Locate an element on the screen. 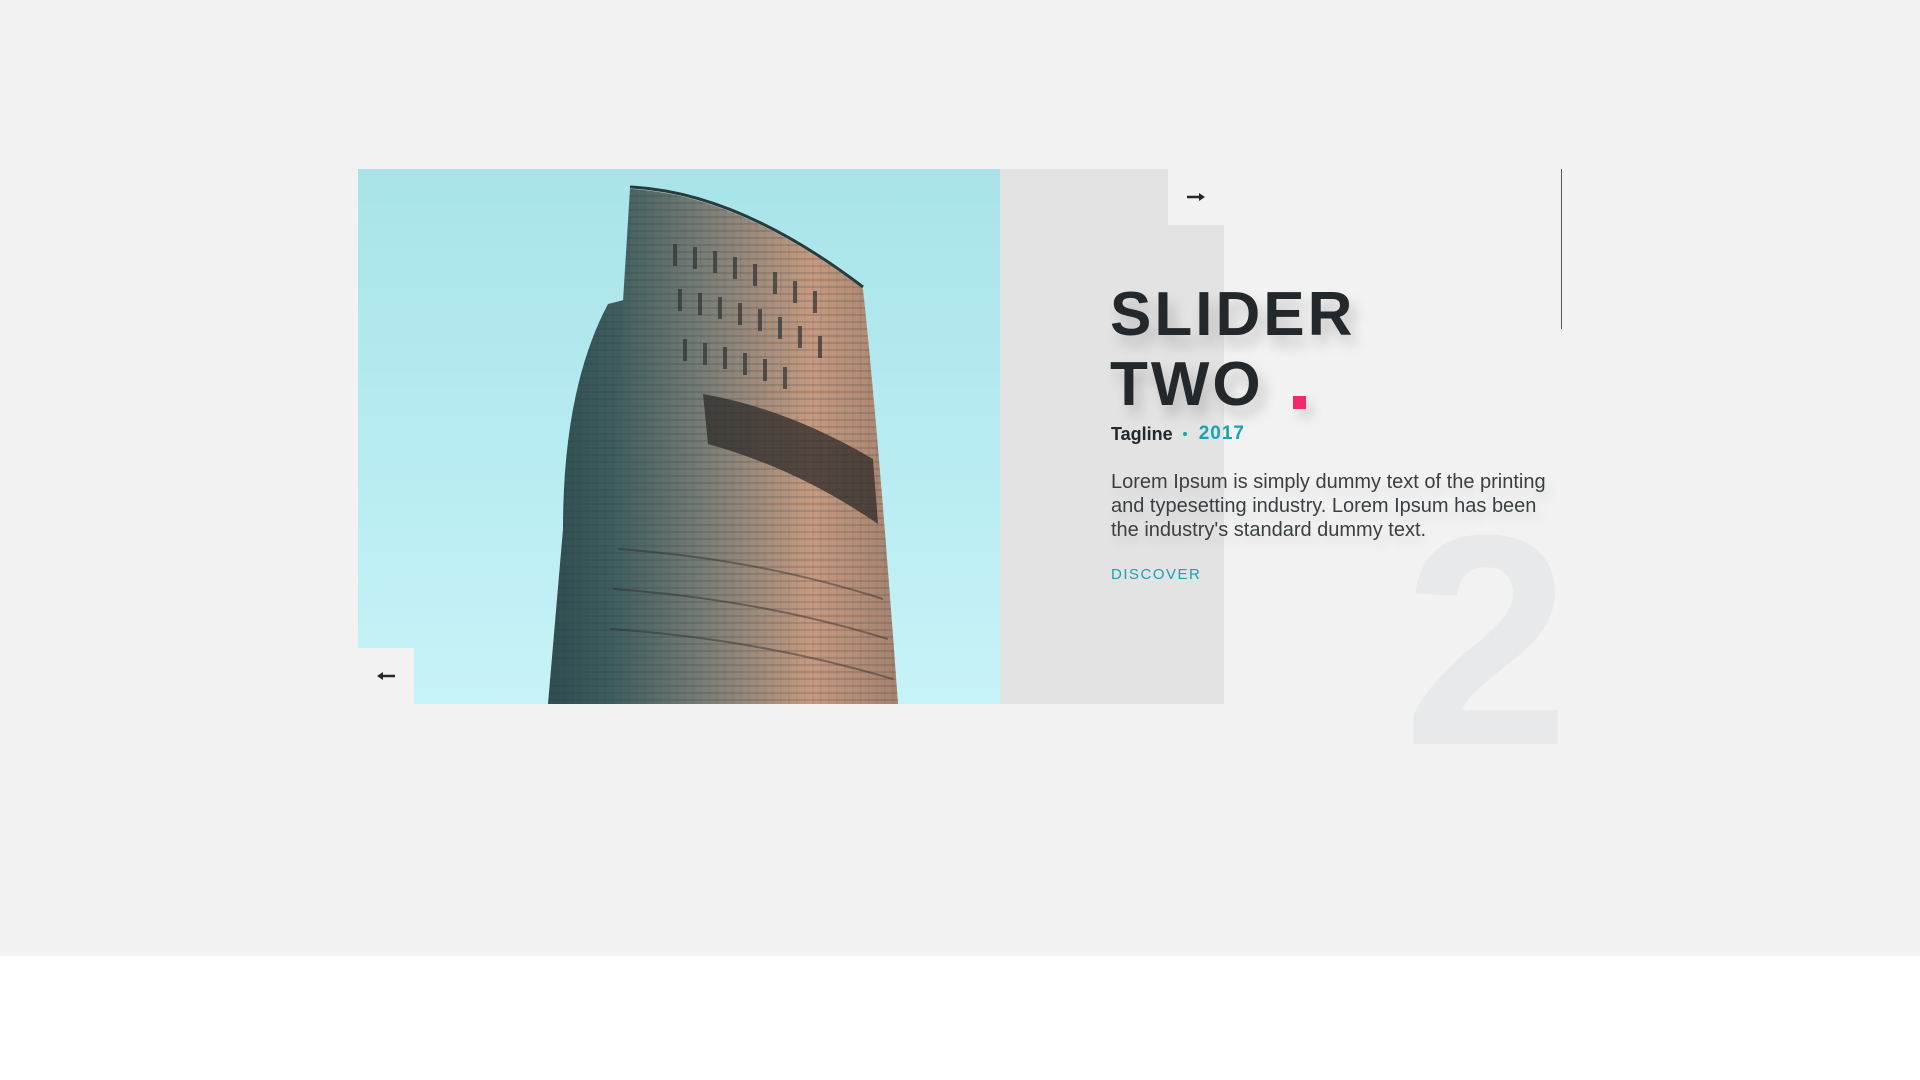  title-line-2: TWO is located at coordinates (1187, 384).